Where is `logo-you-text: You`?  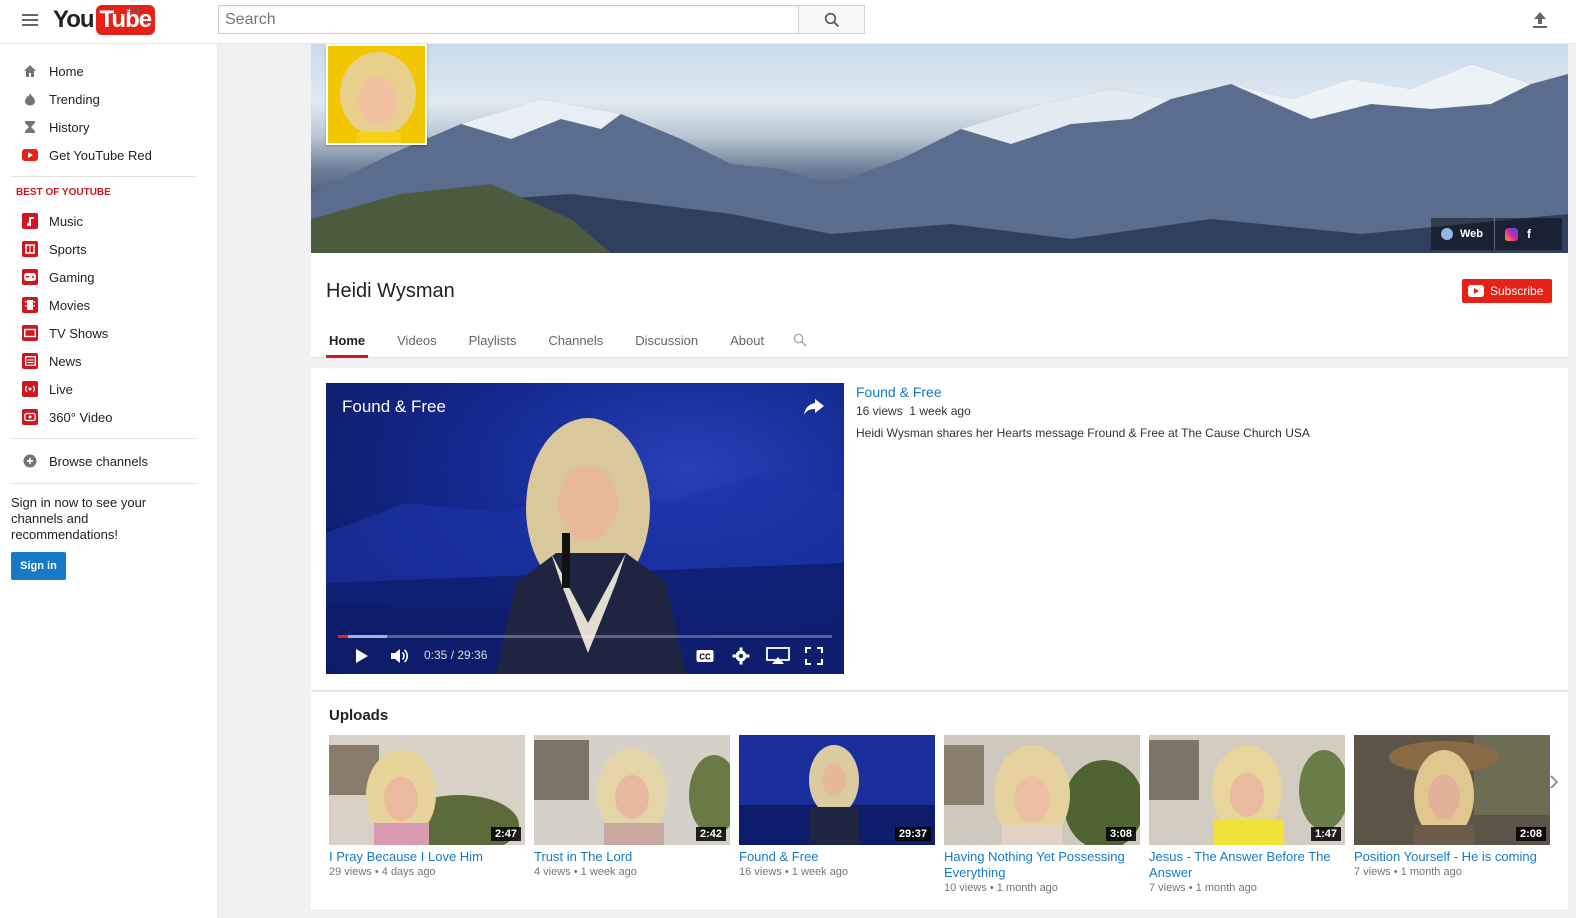 logo-you-text: You is located at coordinates (74, 19).